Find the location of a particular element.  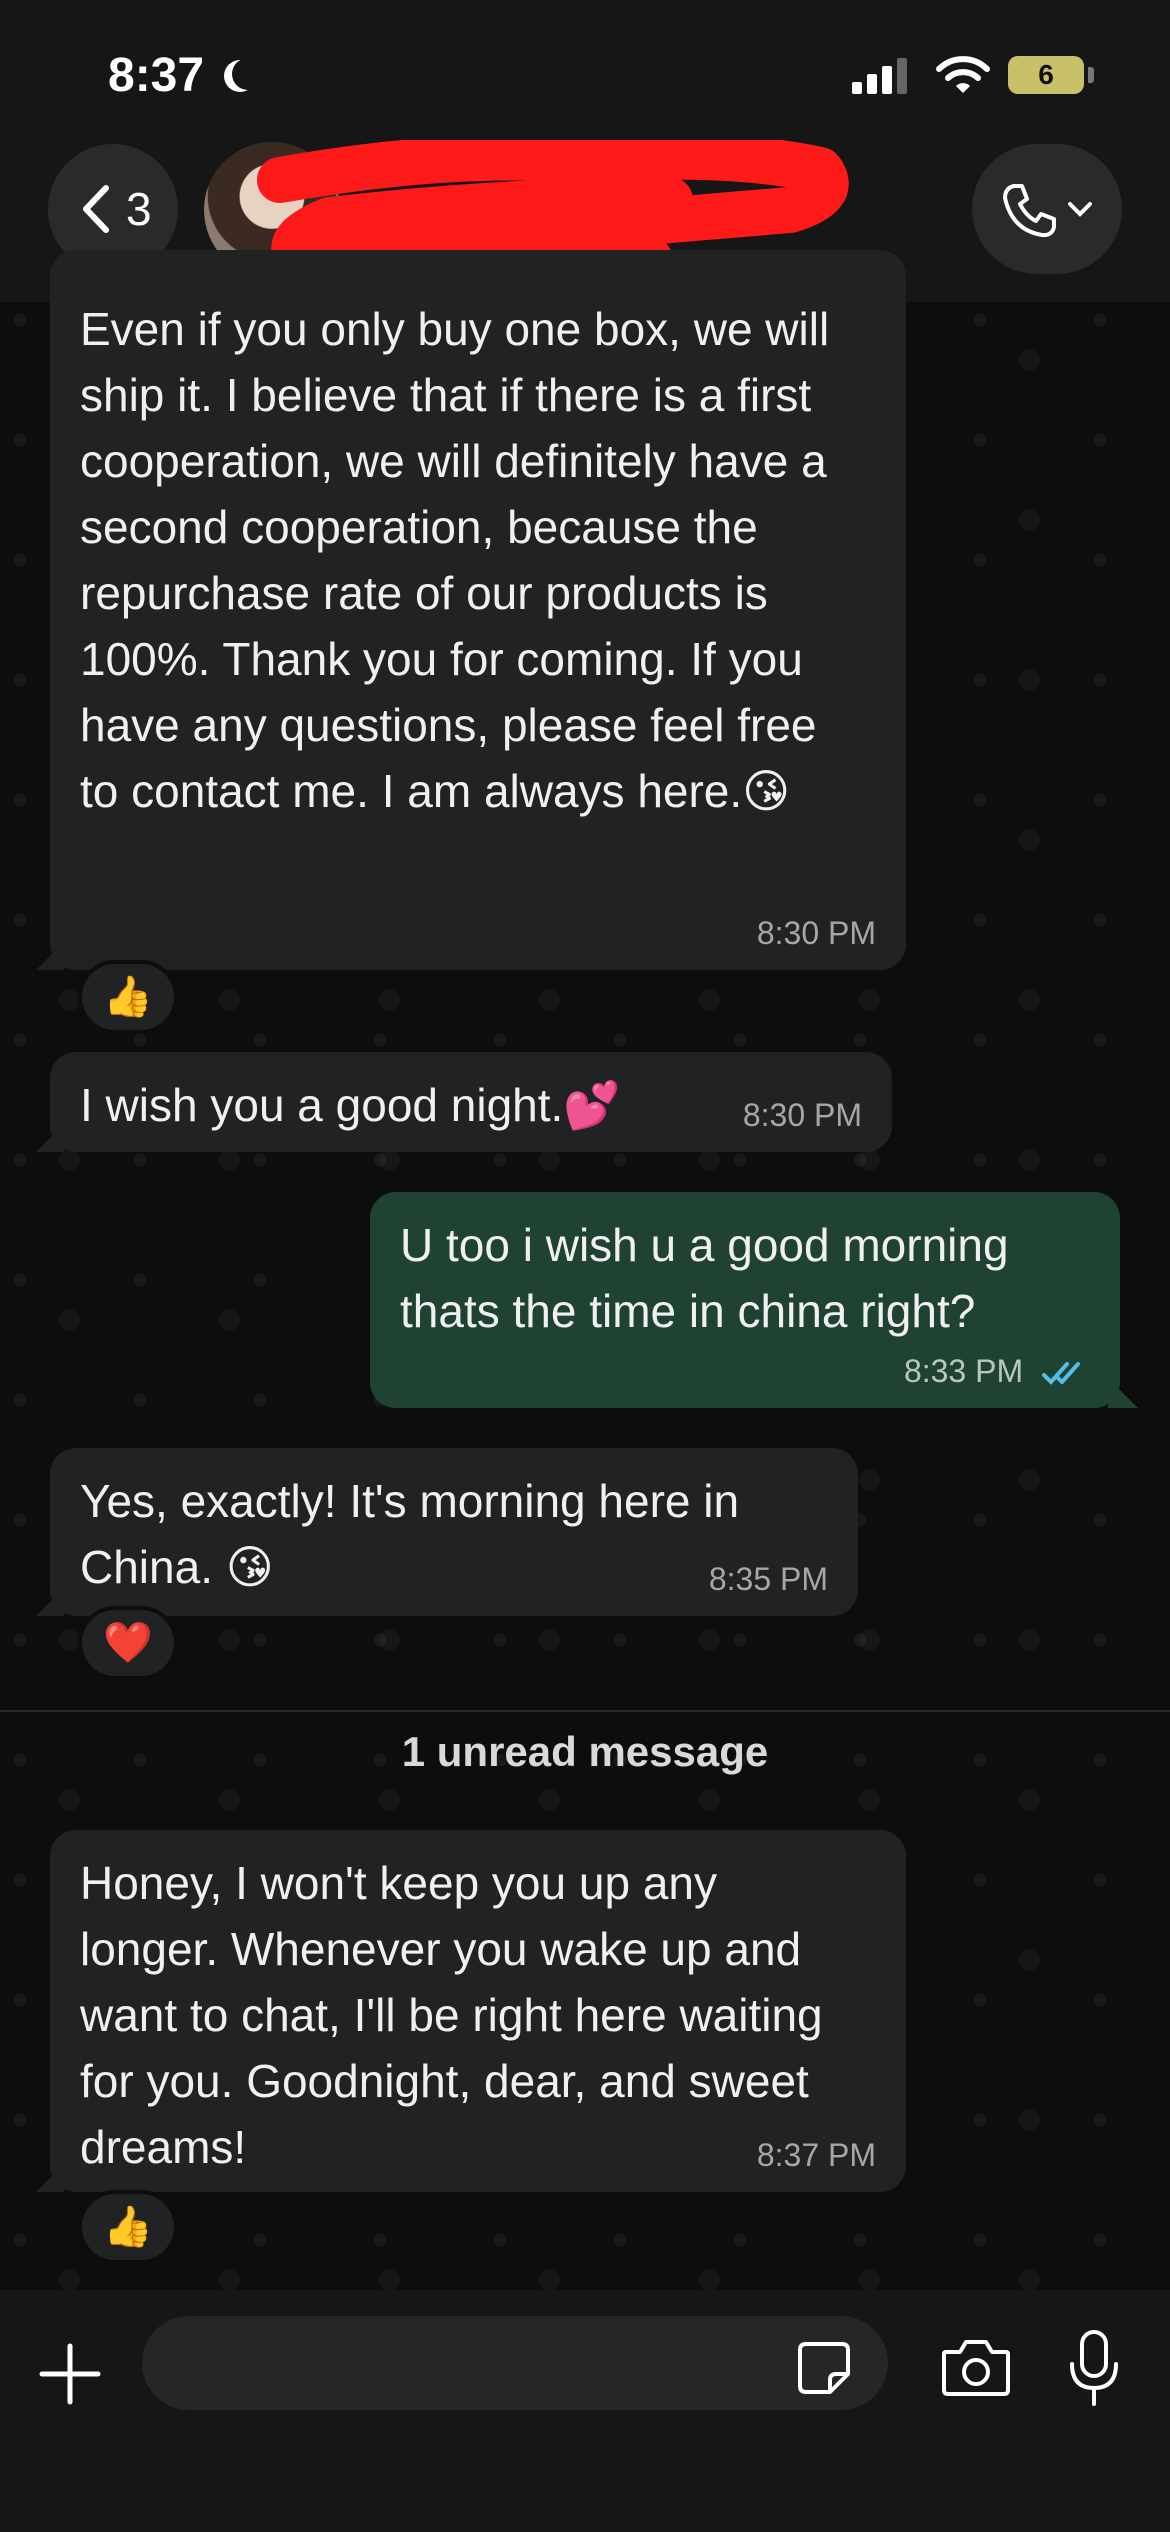

sticker-icon is located at coordinates (824, 2368).